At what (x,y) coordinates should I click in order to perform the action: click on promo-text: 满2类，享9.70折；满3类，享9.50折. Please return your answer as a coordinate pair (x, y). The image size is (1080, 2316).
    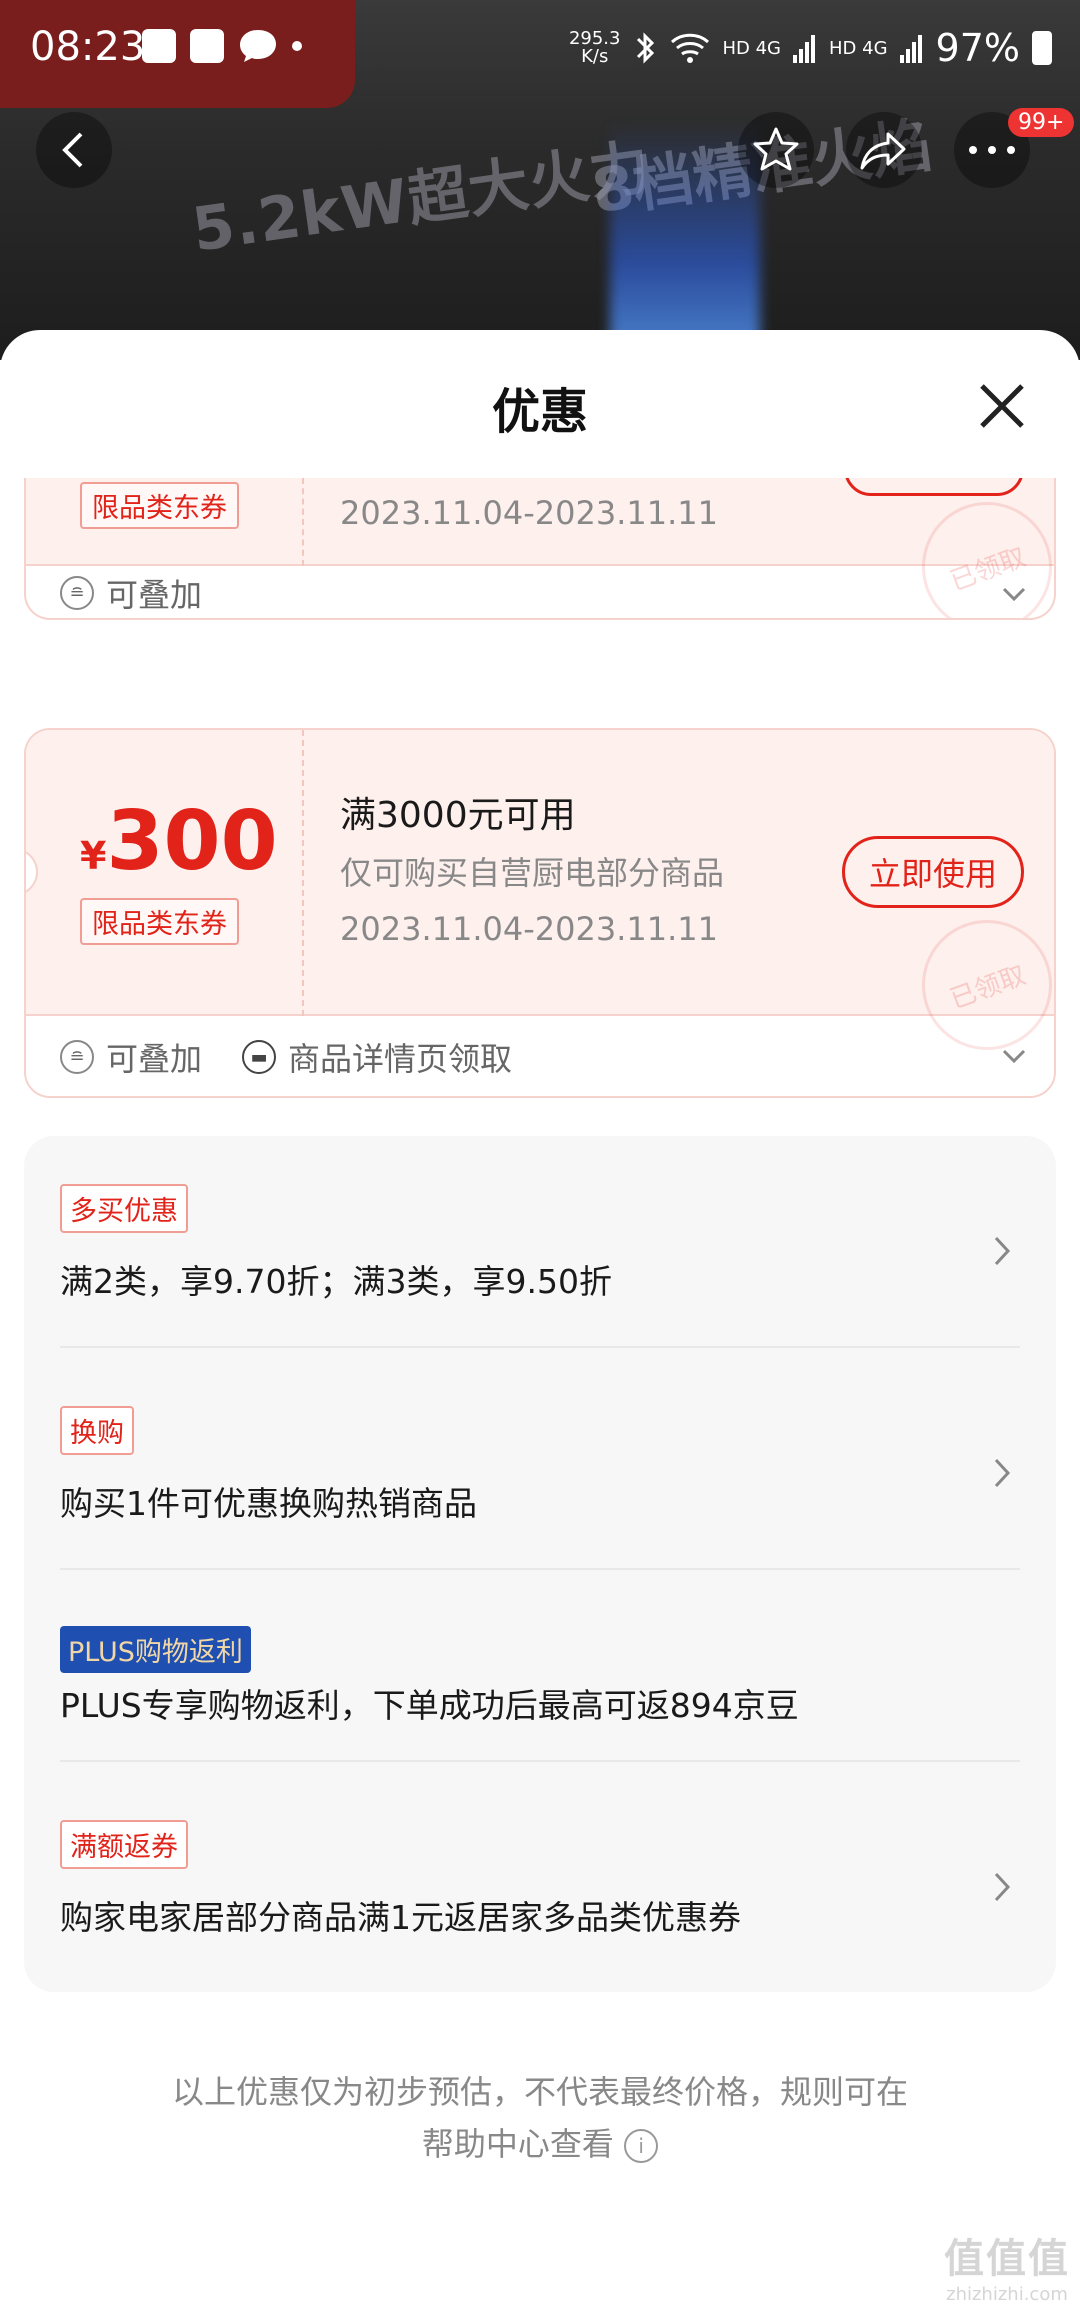
    Looking at the image, I should click on (336, 1281).